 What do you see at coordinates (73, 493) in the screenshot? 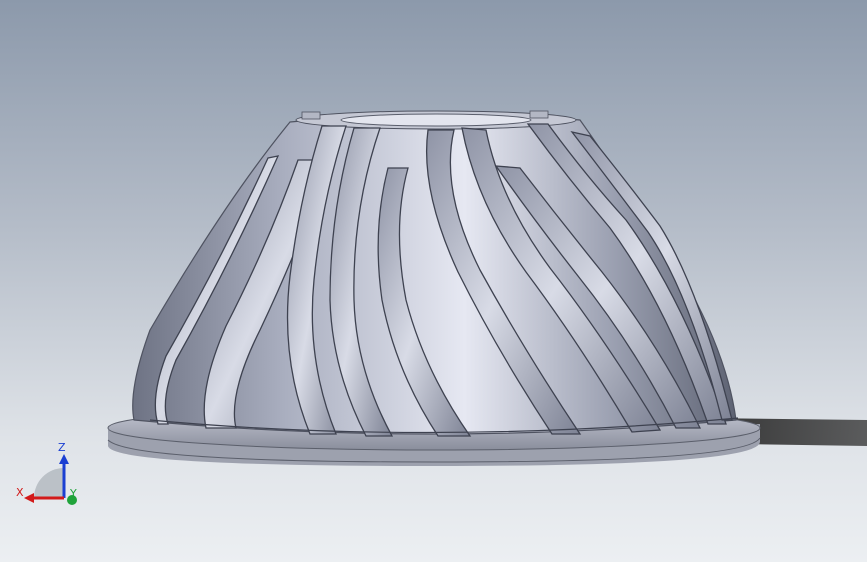
I see `triad-y-label: Y` at bounding box center [73, 493].